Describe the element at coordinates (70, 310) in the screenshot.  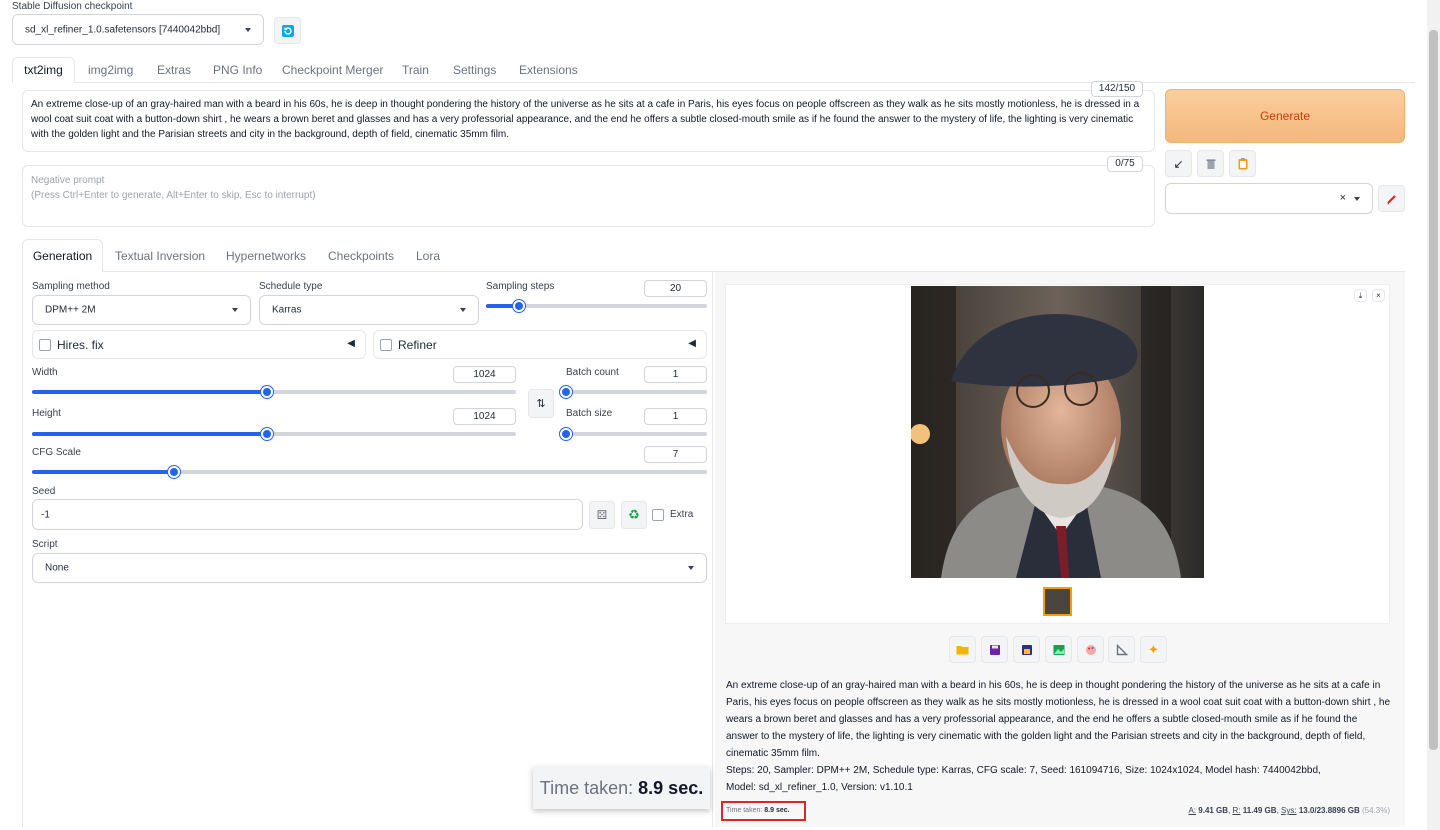
I see `sampling-method-value: DPM++ 2M` at that location.